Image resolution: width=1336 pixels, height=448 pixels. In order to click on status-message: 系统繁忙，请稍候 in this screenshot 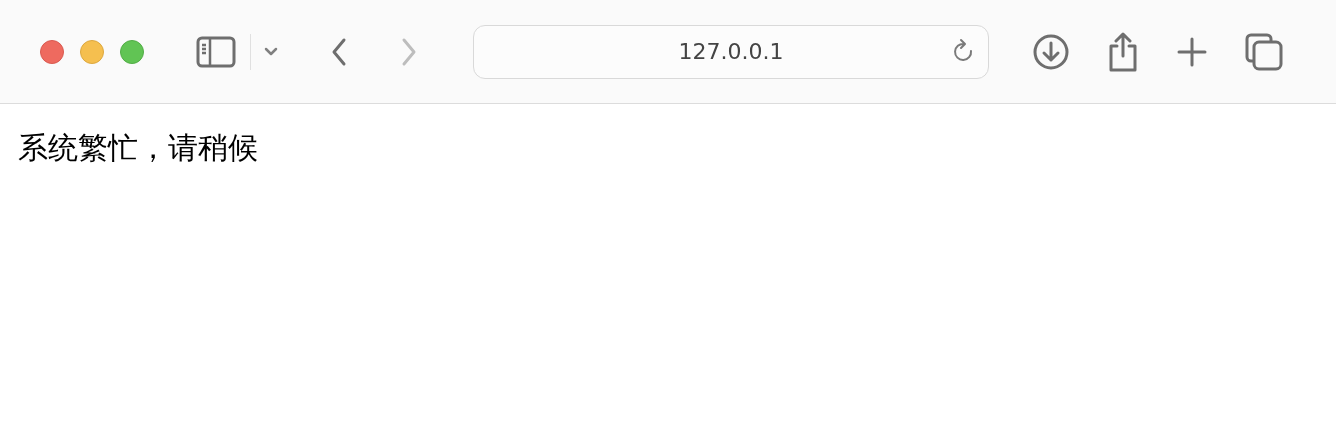, I will do `click(138, 147)`.